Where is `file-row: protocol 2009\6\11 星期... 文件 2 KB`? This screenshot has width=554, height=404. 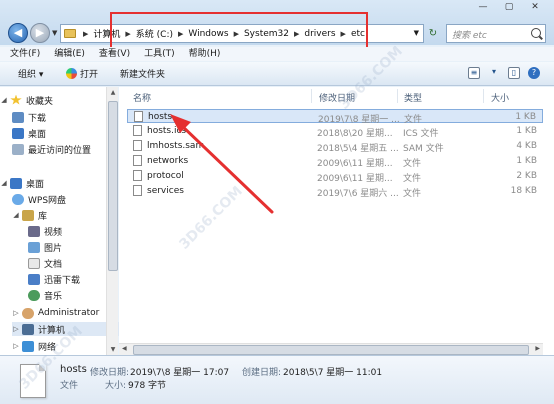 file-row: protocol 2009\6\11 星期... 文件 2 KB is located at coordinates (335, 176).